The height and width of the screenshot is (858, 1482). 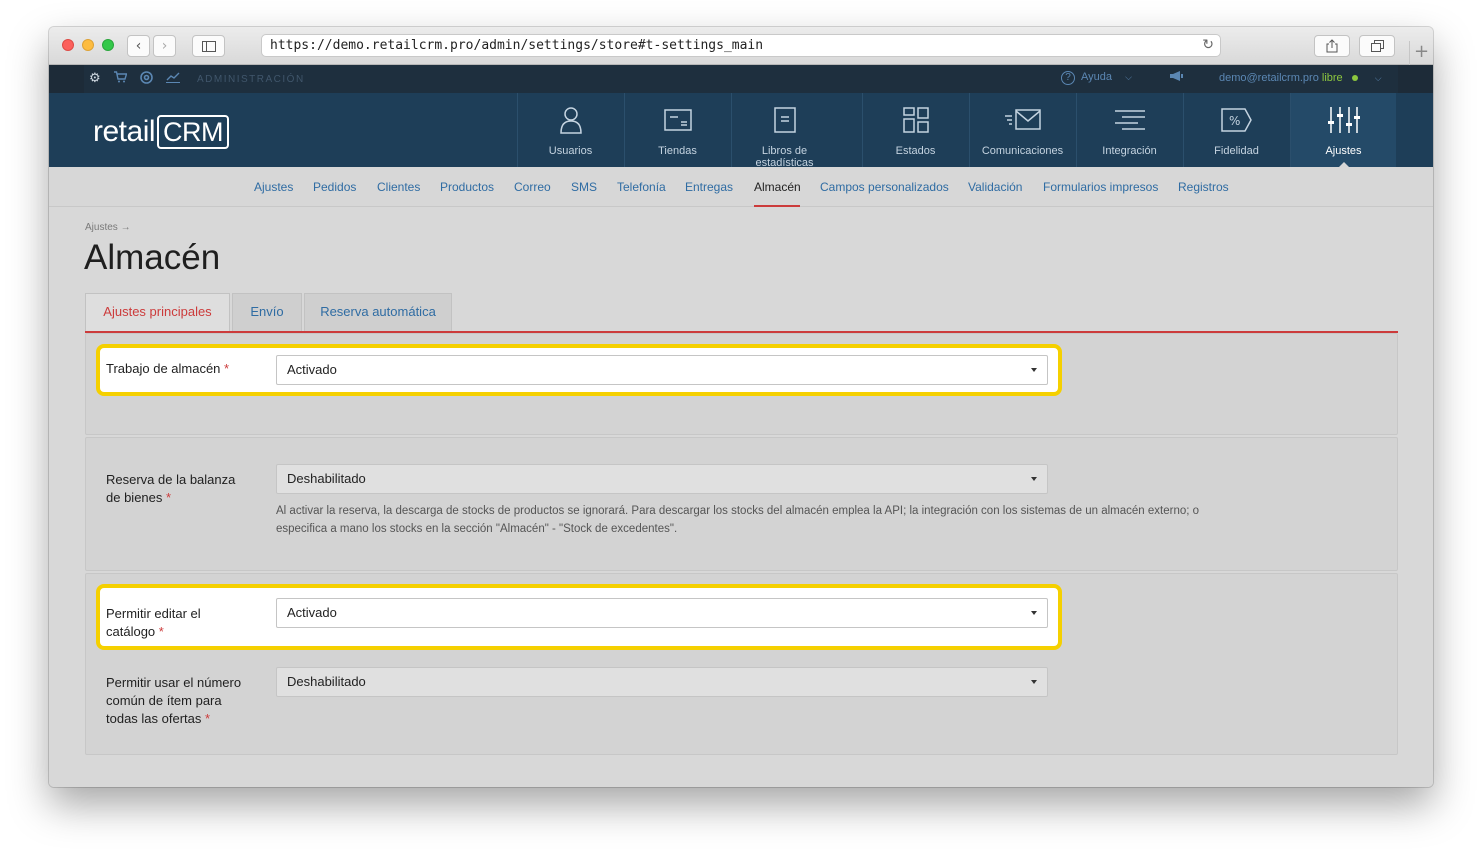 What do you see at coordinates (1343, 151) in the screenshot?
I see `nav-label: Ajustes` at bounding box center [1343, 151].